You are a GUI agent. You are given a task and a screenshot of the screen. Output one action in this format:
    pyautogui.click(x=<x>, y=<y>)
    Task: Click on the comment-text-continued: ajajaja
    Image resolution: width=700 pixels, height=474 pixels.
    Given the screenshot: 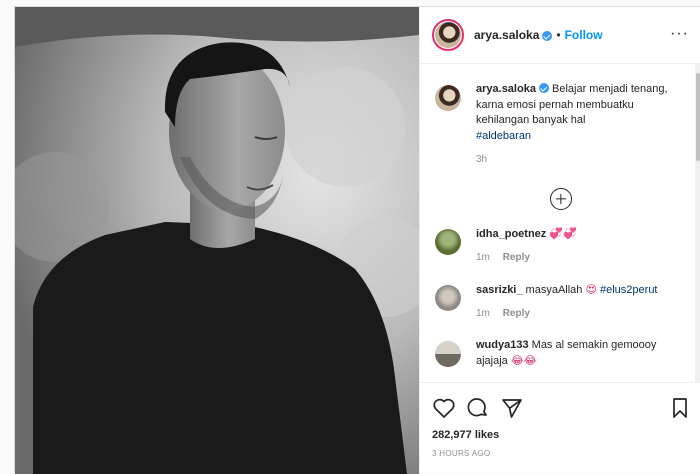 What is the action you would take?
    pyautogui.click(x=492, y=361)
    